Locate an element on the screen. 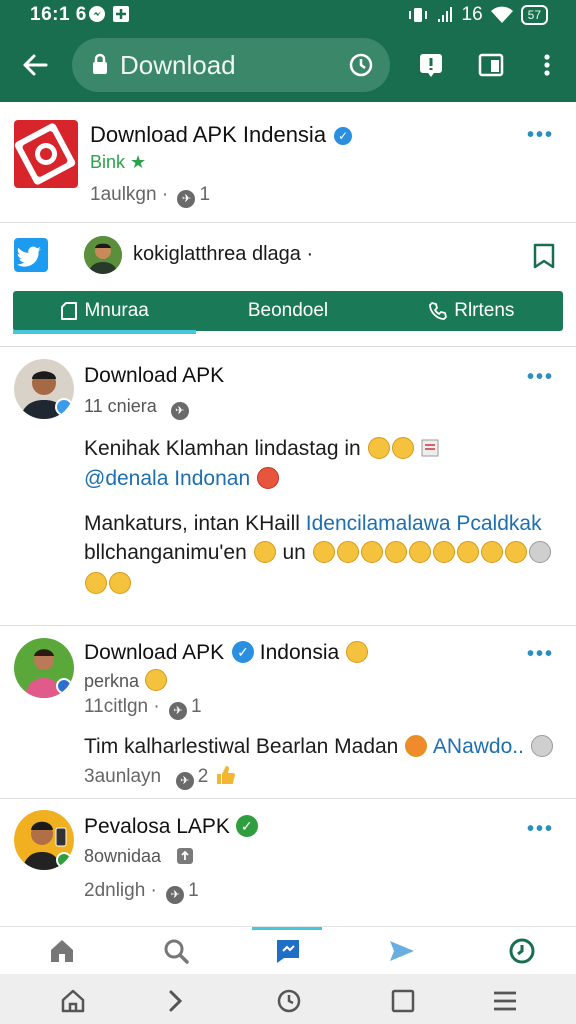 This screenshot has width=576, height=1024. verified-badge-icon: ✓ is located at coordinates (242, 652).